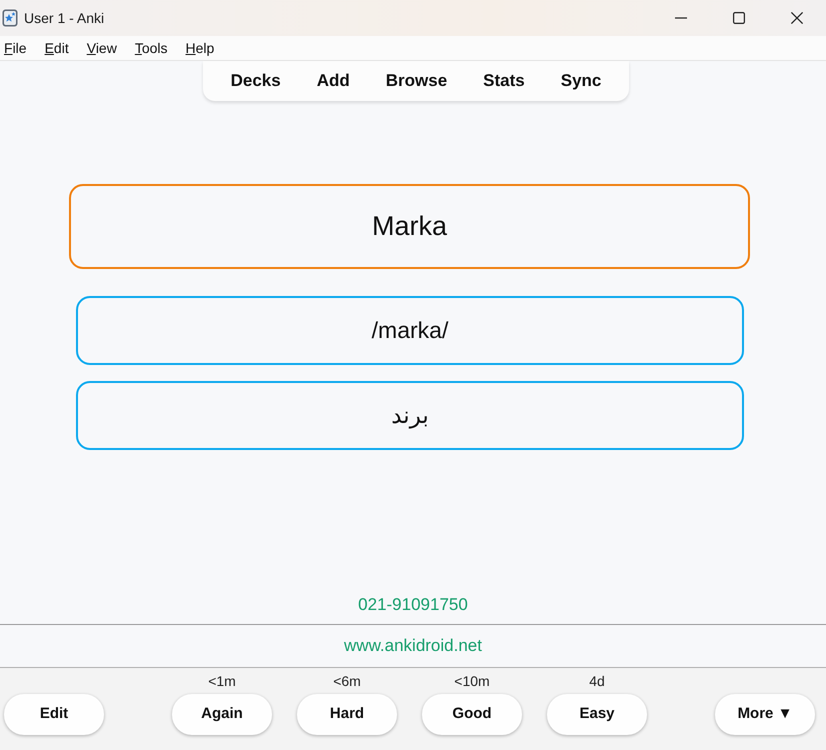 This screenshot has height=750, width=826. I want to click on menu-item: Help, so click(200, 48).